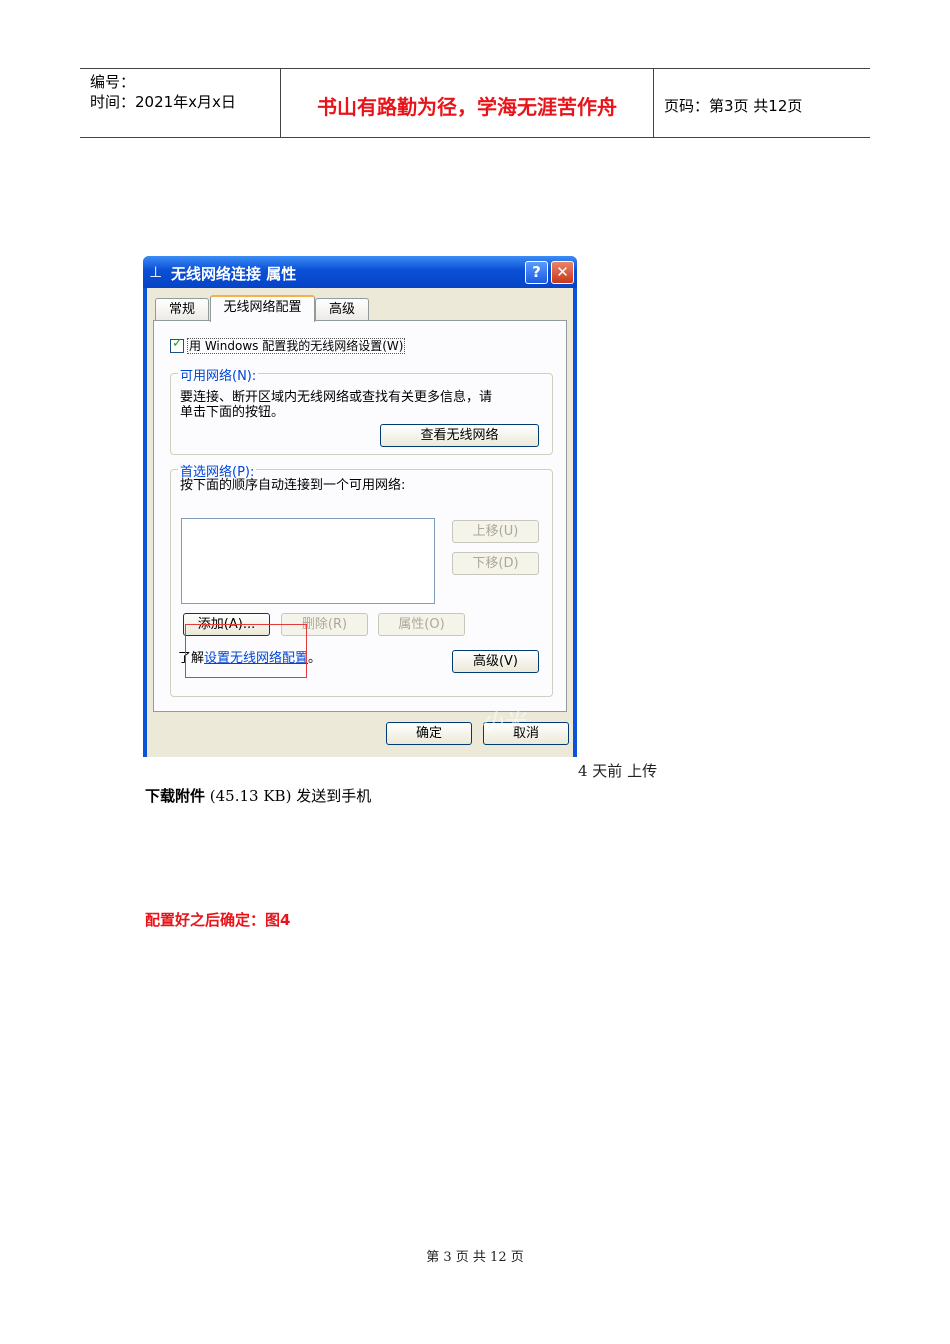  I want to click on header-motto-cell: 书山有路勤为径，学海无涯苦作舟, so click(467, 103).